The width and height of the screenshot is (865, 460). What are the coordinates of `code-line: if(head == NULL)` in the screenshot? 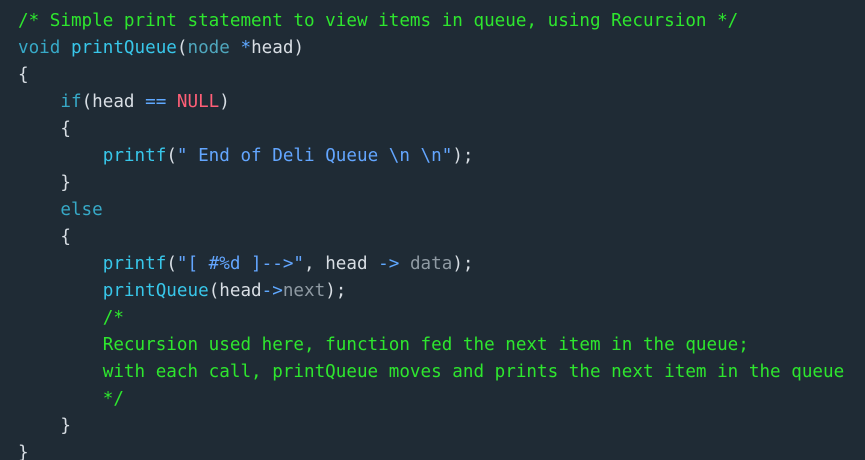 It's located at (431, 102).